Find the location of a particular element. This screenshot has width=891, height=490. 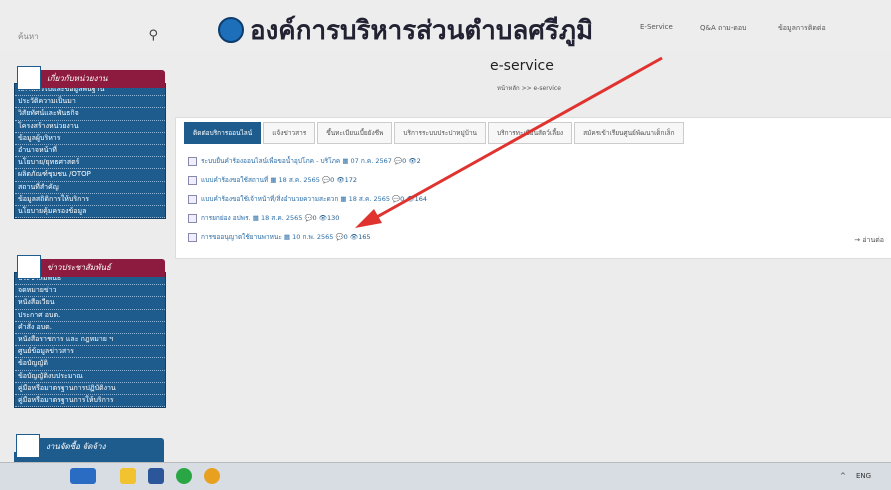

word-icon is located at coordinates (156, 476).